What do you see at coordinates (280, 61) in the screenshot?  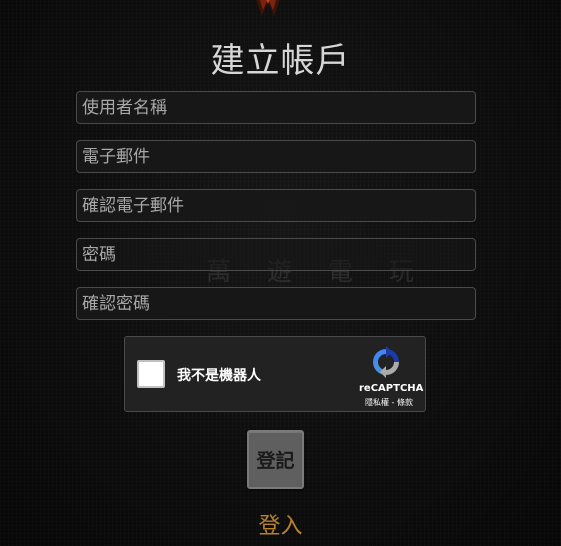 I see `page-title: 建立帳戶` at bounding box center [280, 61].